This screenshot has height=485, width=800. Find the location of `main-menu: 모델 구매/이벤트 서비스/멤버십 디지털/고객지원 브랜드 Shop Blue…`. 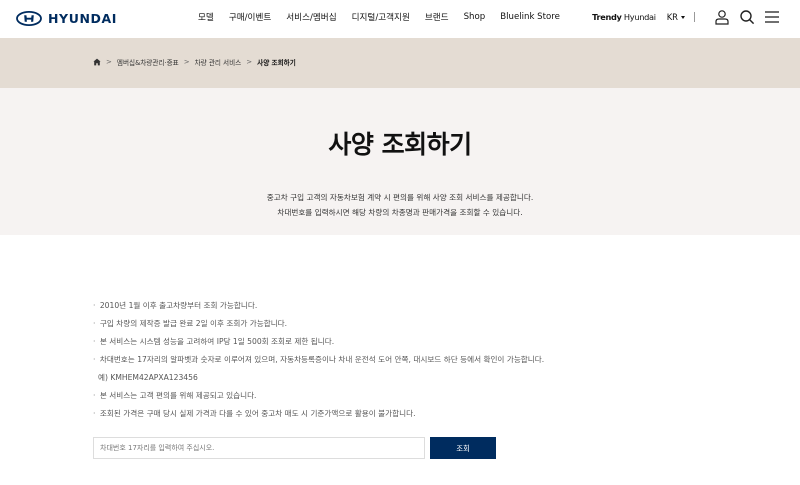

main-menu: 모델 구매/이벤트 서비스/멤버십 디지털/고객지원 브랜드 Shop Blue… is located at coordinates (379, 17).